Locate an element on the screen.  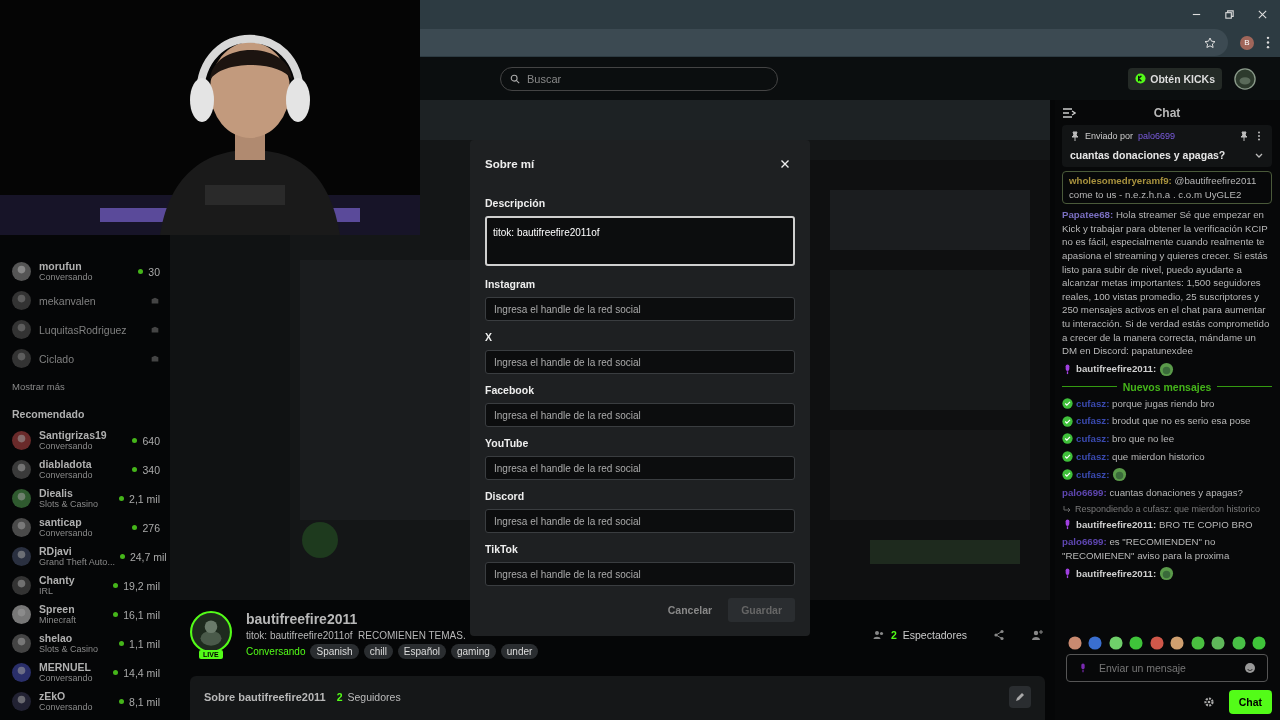
microphone-icon is located at coordinates (1083, 668).